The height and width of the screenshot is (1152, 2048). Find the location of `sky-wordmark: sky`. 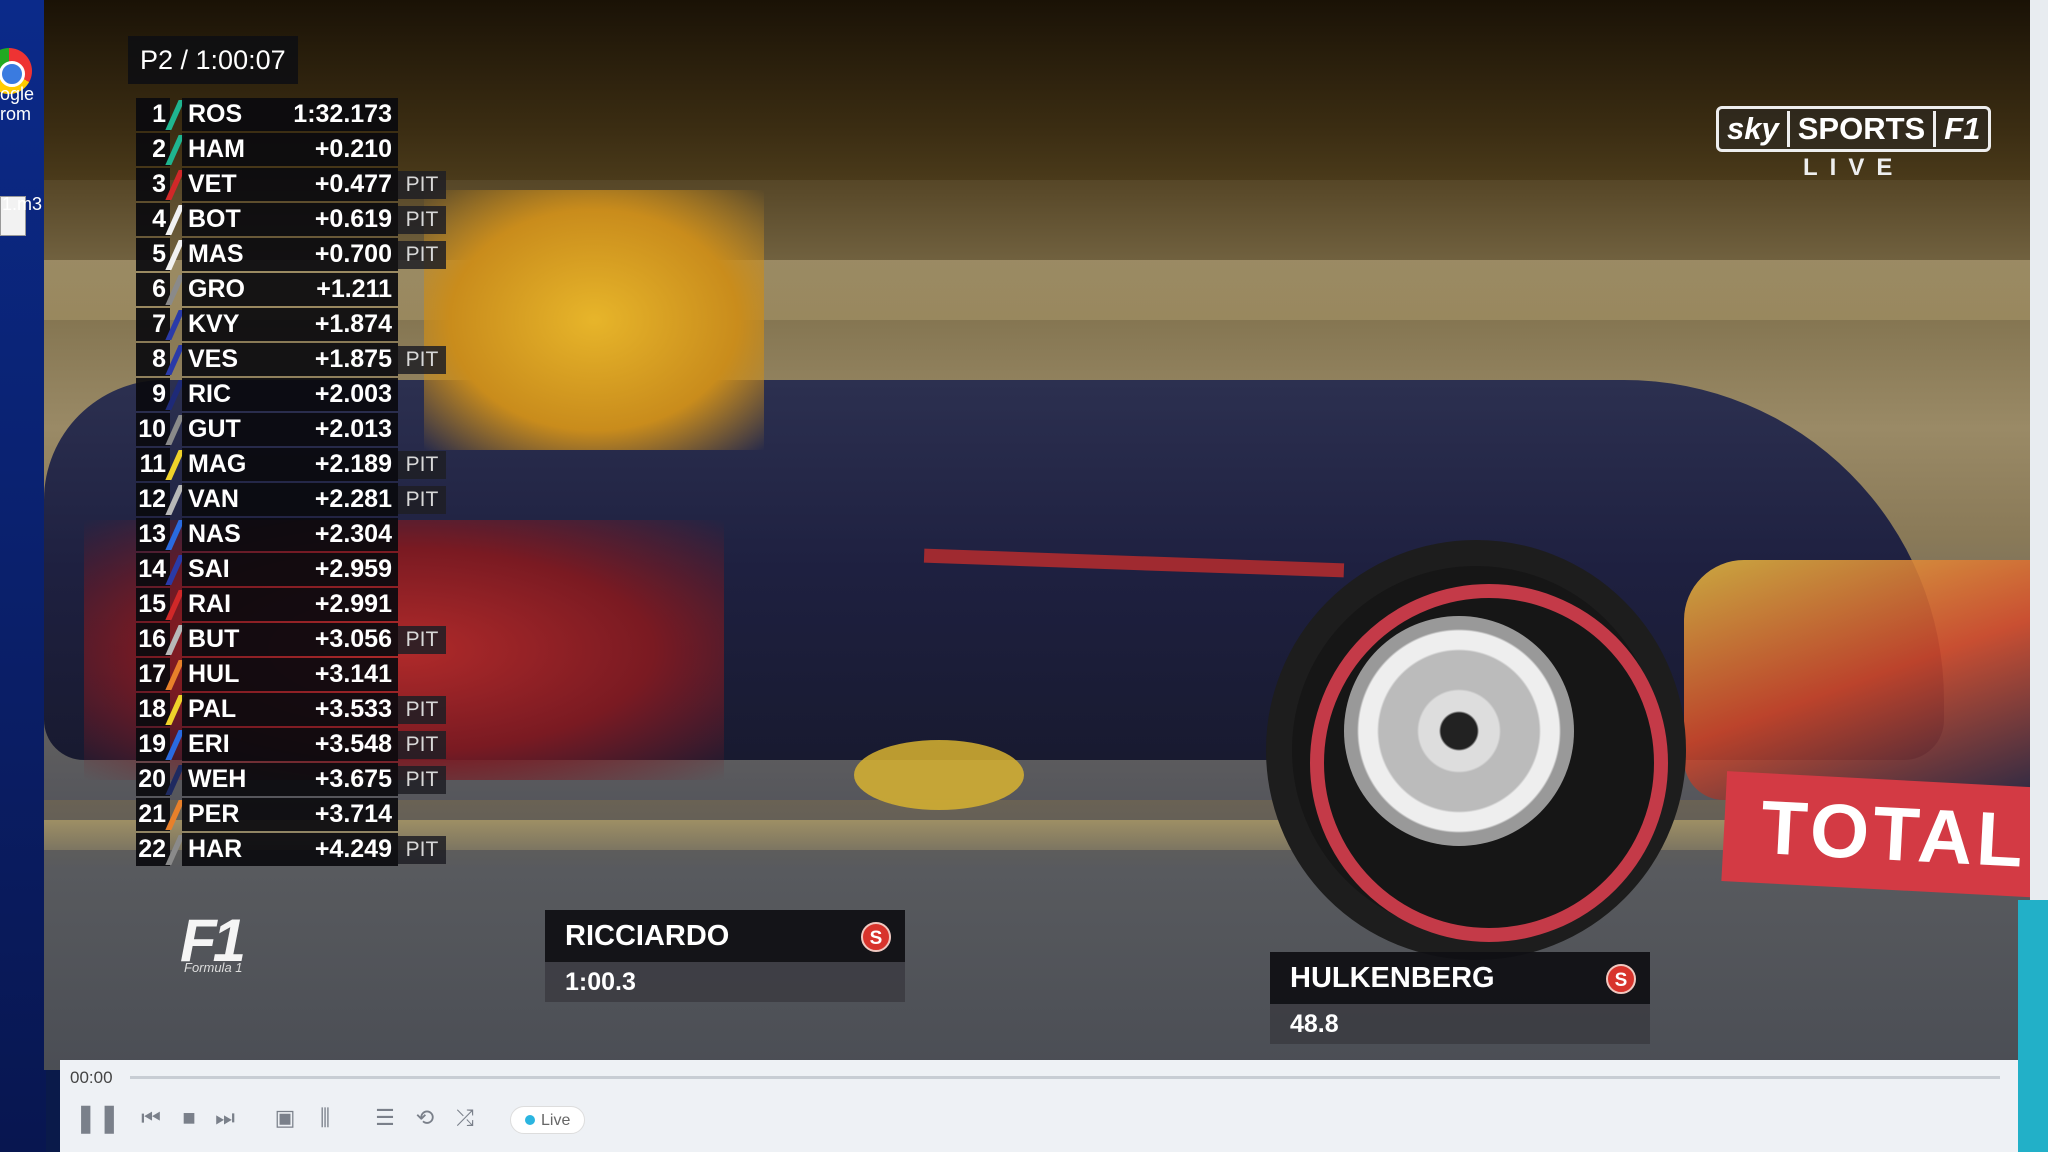

sky-wordmark: sky is located at coordinates (1754, 129).